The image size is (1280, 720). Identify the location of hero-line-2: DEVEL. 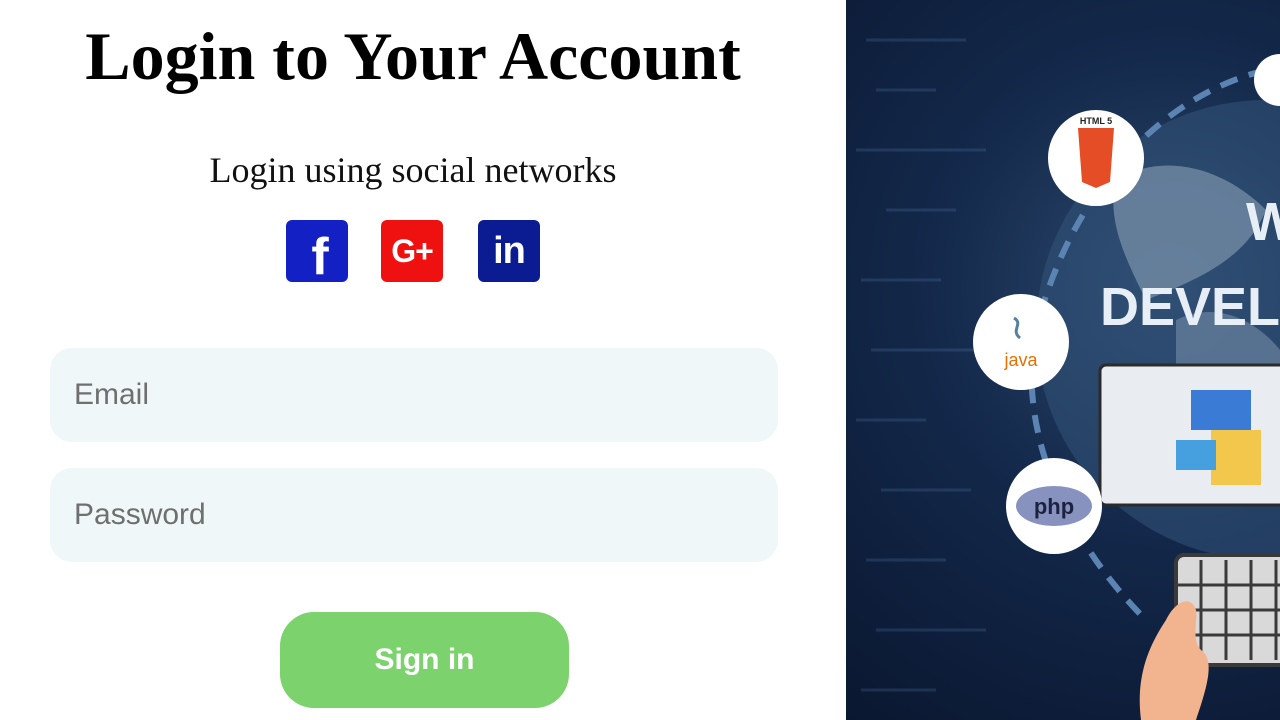
(1190, 307).